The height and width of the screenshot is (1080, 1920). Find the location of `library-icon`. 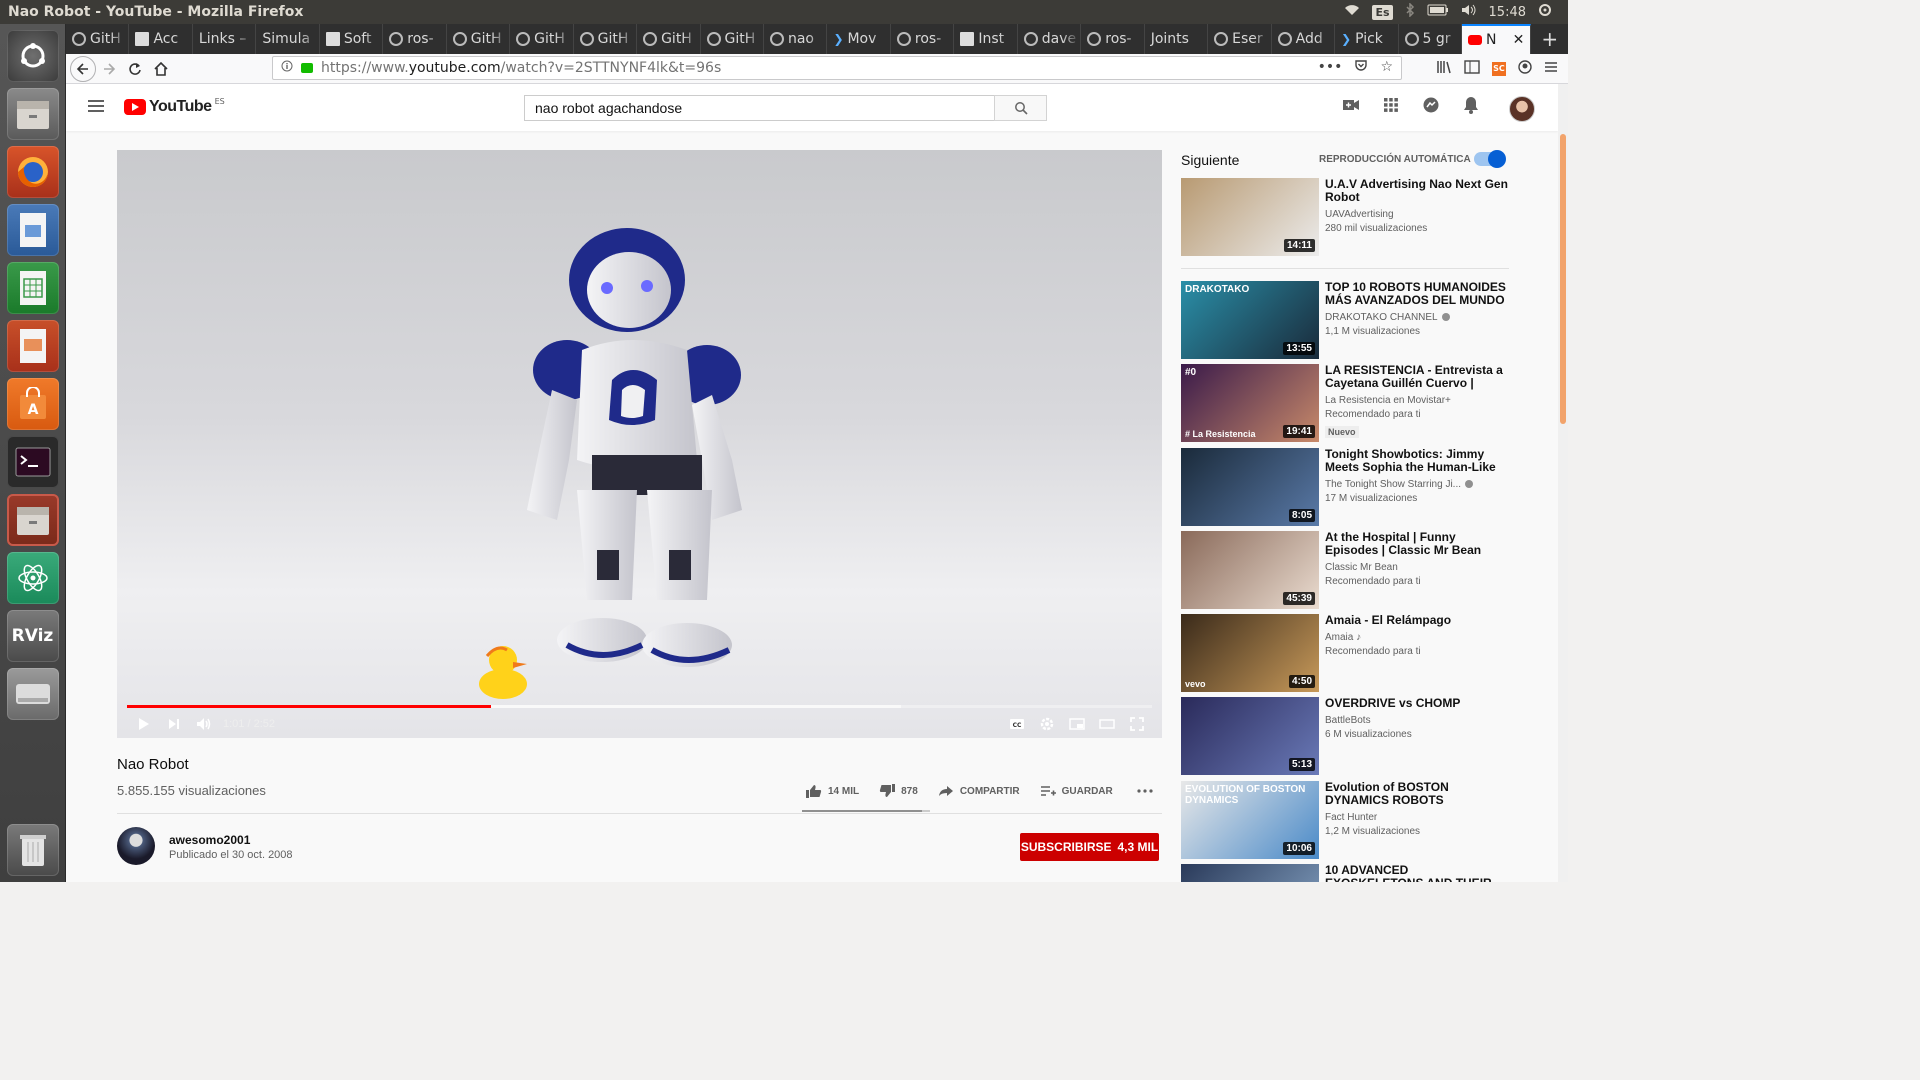

library-icon is located at coordinates (1444, 69).